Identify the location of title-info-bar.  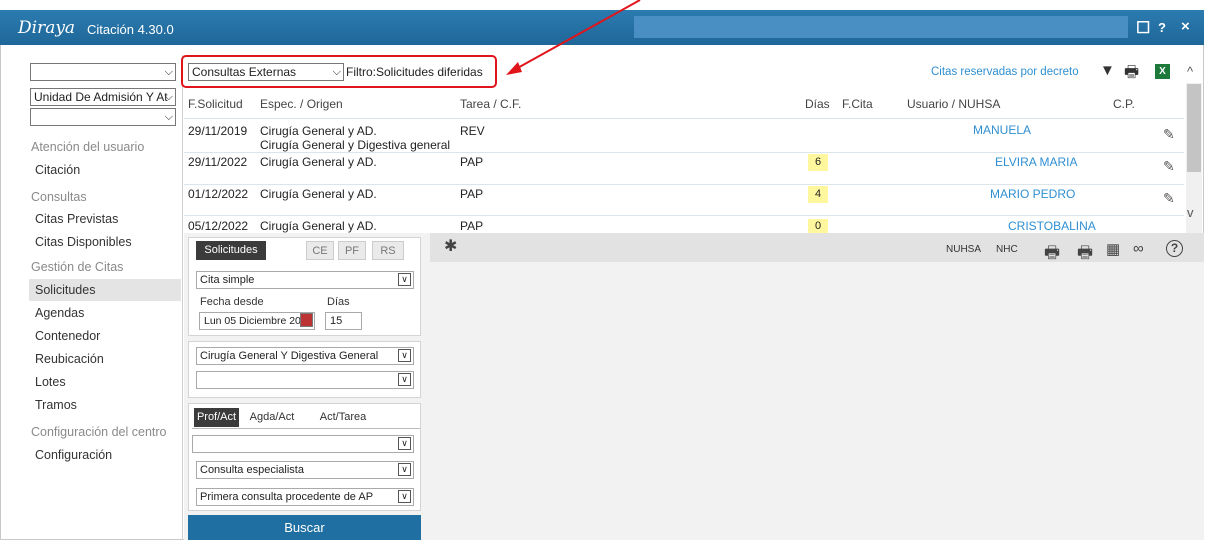
(881, 27).